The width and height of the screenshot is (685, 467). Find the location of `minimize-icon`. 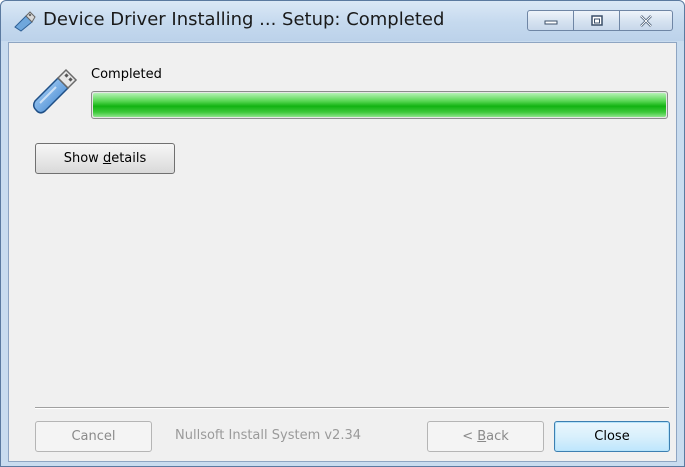

minimize-icon is located at coordinates (550, 22).